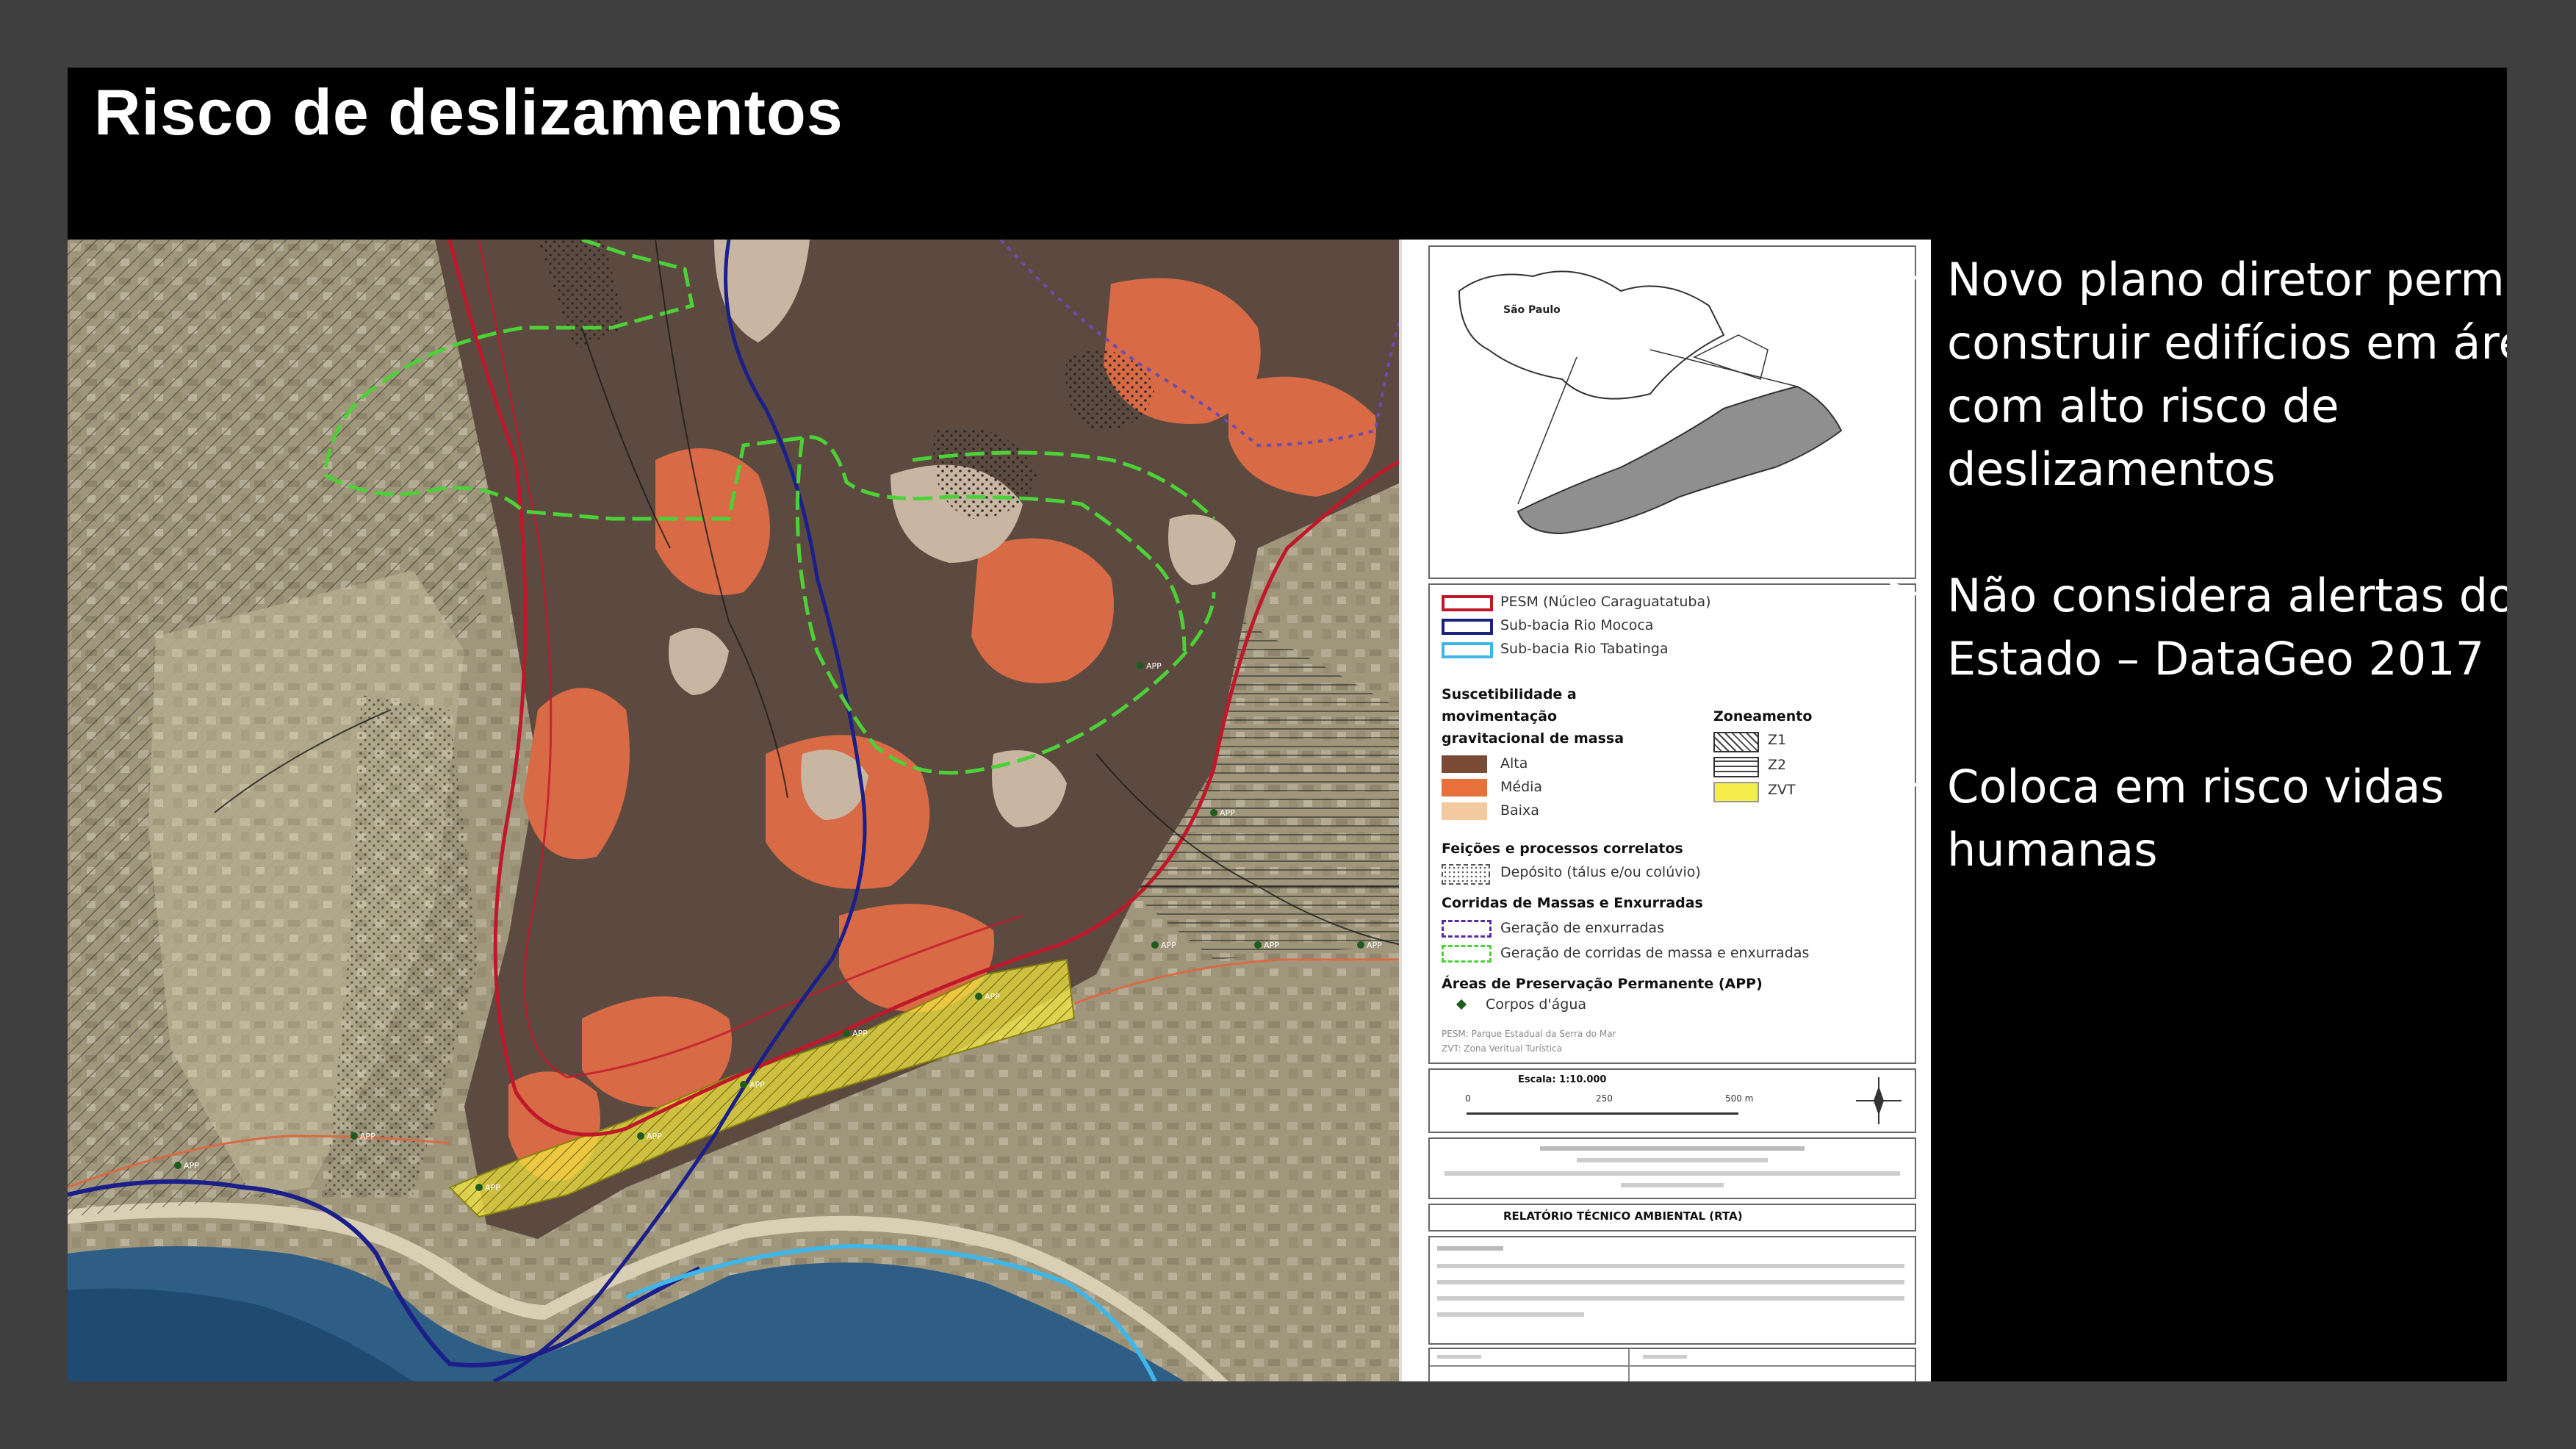  What do you see at coordinates (1529, 1034) in the screenshot?
I see `abbr-pesm: PESM: Parque Estadual da Serra do Mar` at bounding box center [1529, 1034].